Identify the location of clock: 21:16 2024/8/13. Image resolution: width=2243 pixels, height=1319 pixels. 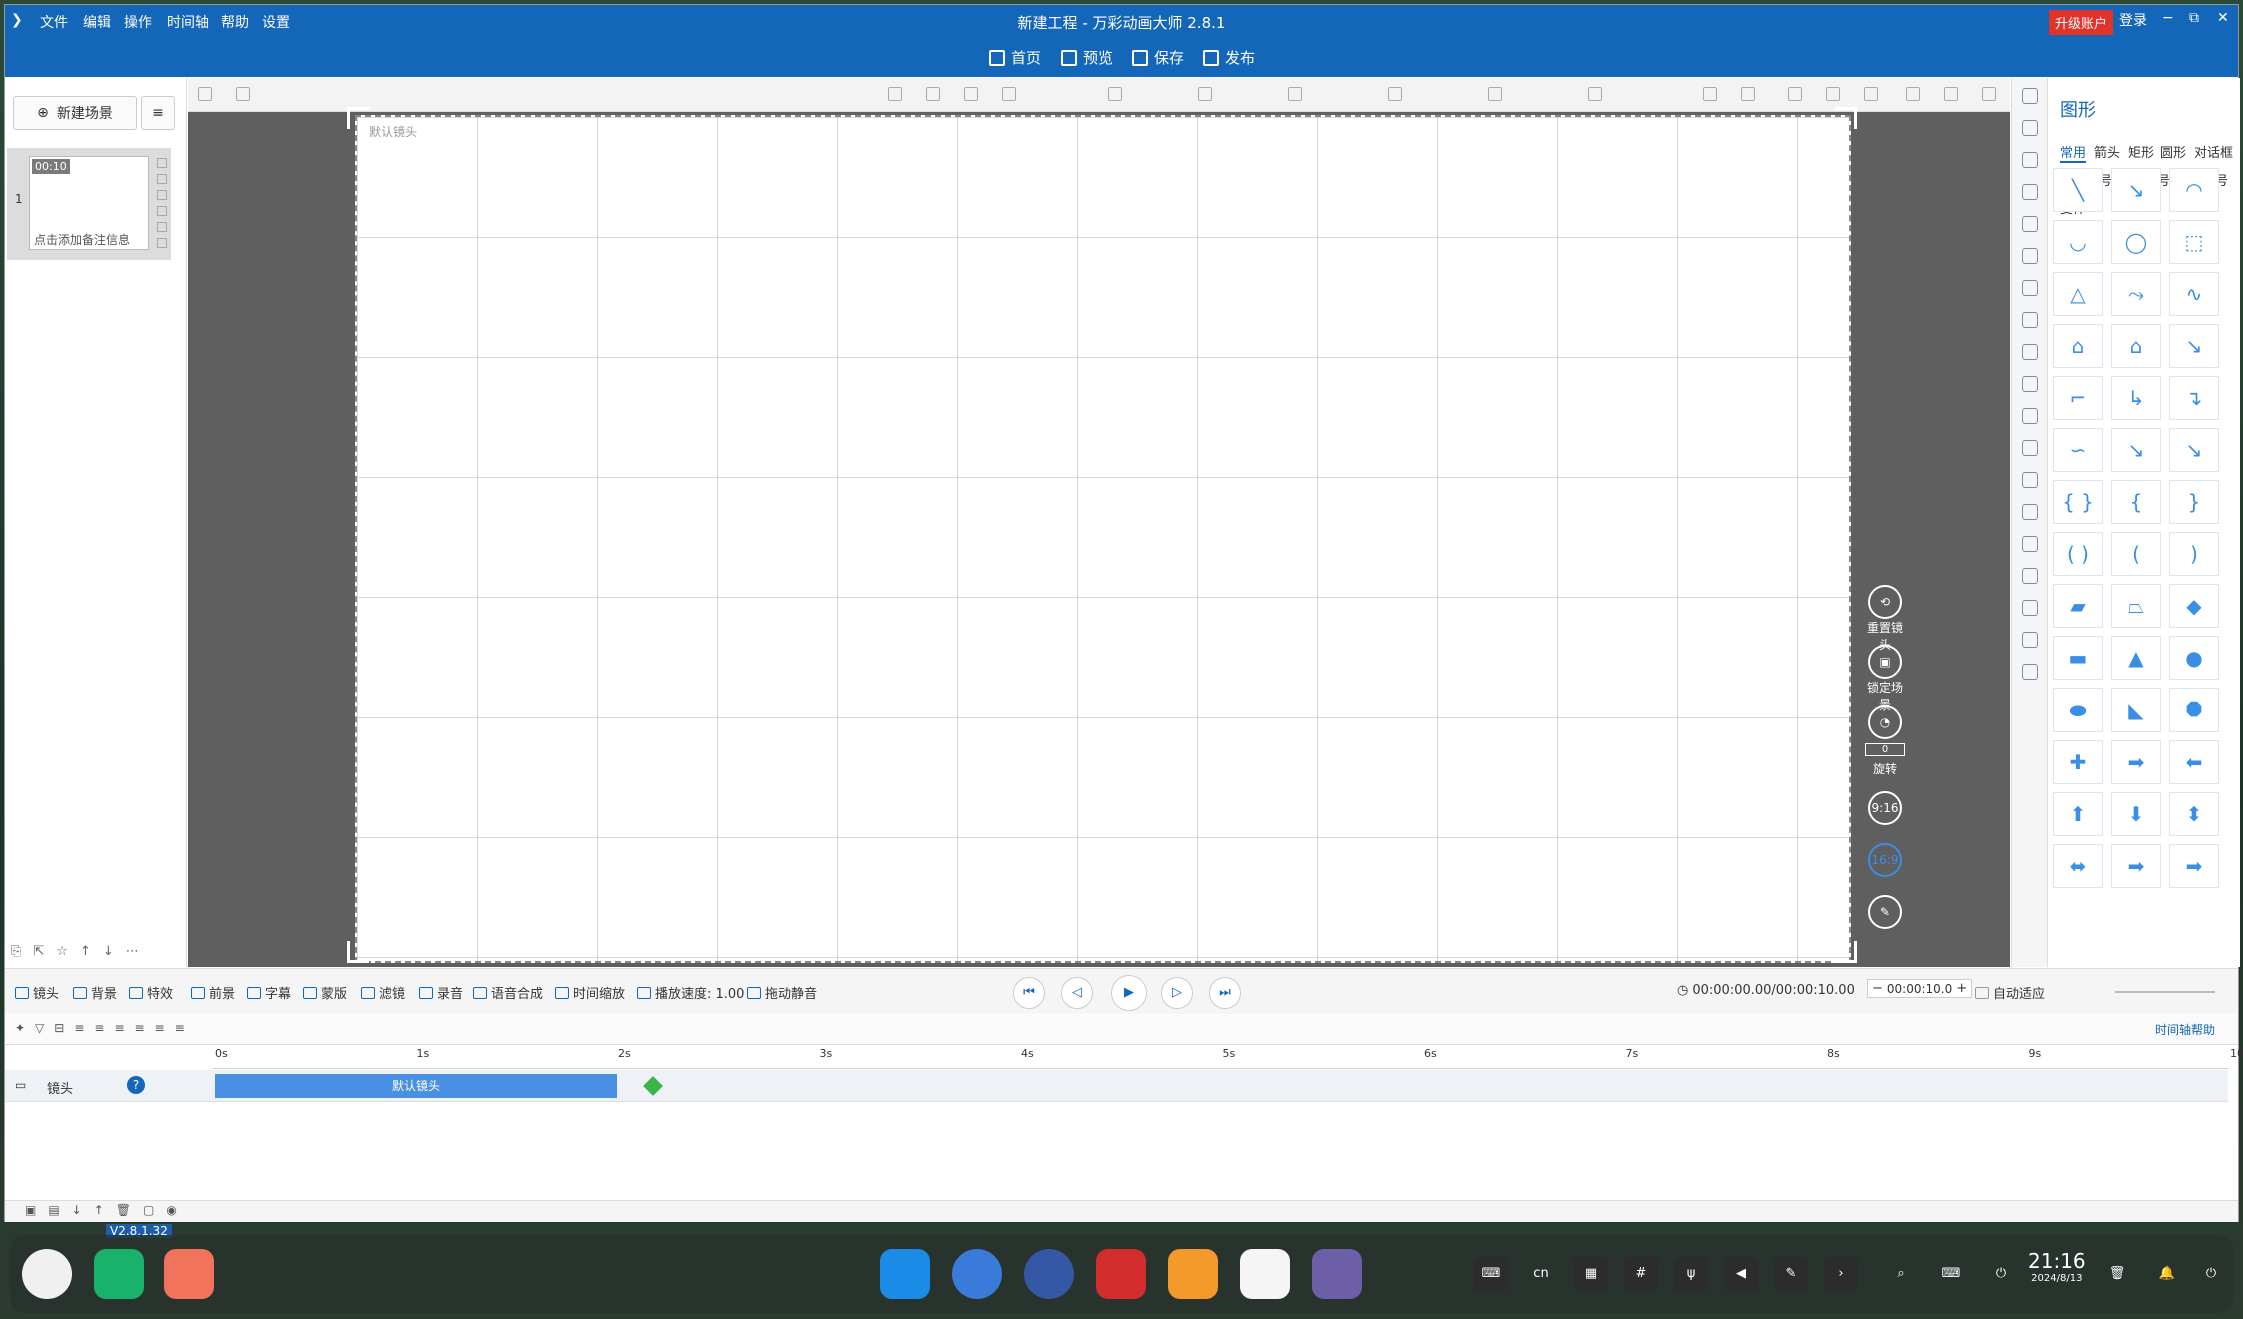
(2057, 1266).